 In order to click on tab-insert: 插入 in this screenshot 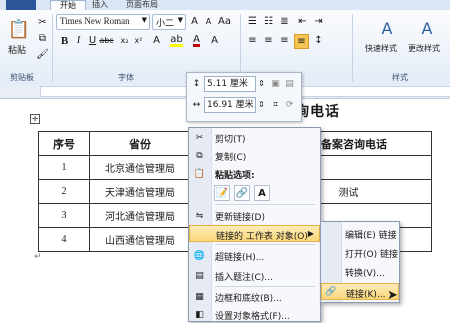, I will do `click(100, 5)`.